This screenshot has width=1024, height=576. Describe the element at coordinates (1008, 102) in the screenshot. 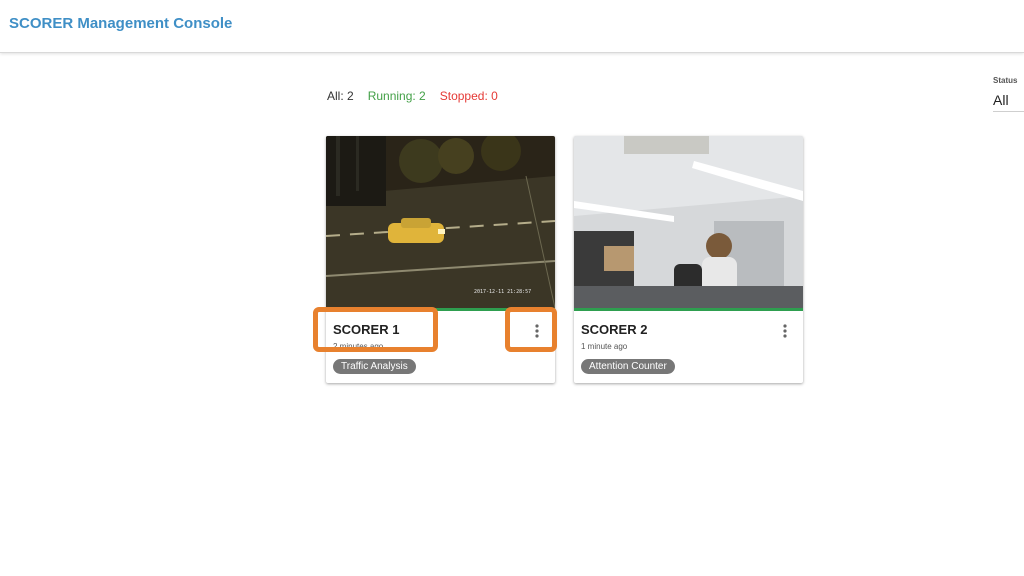

I see `status-filter-select: All` at that location.